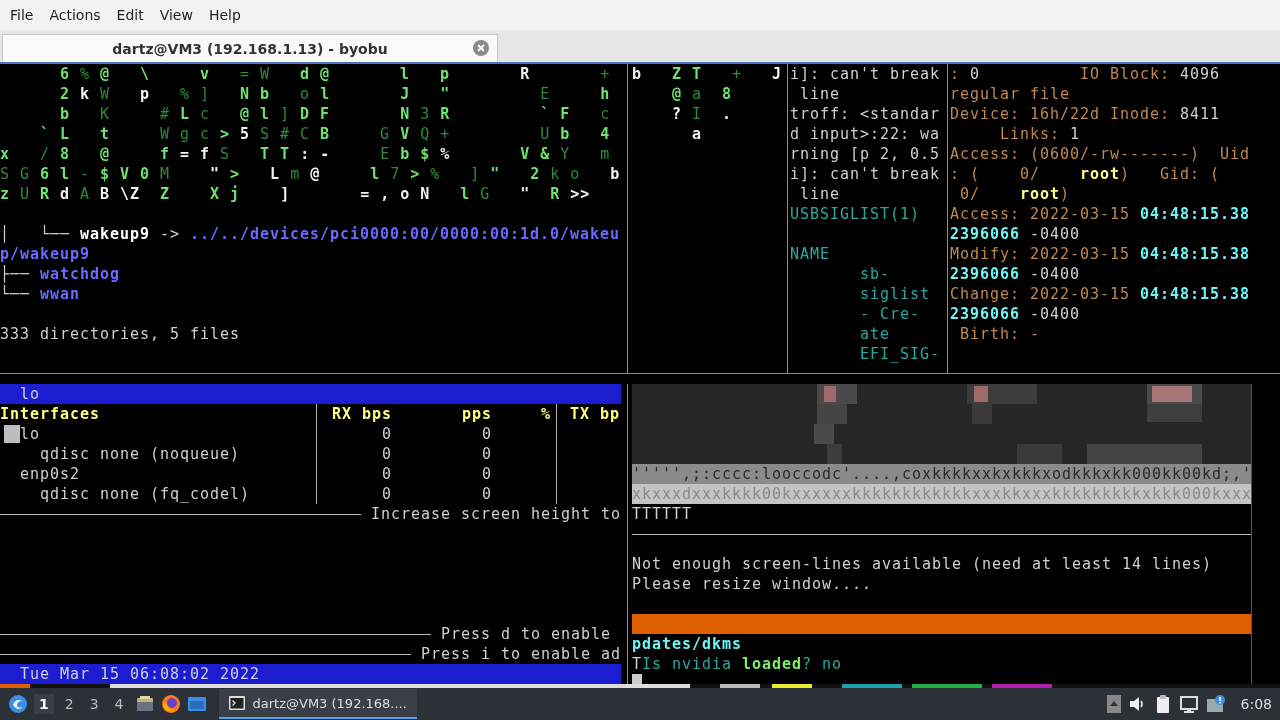 The width and height of the screenshot is (1280, 720). Describe the element at coordinates (1086, 74) in the screenshot. I see `stat-line: : 0 IO Block: 4096` at that location.